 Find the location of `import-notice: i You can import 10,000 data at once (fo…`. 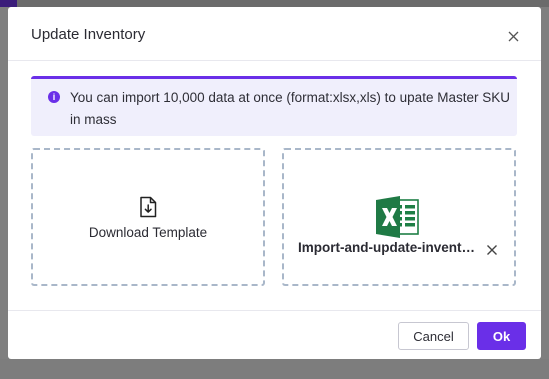

import-notice: i You can import 10,000 data at once (fo… is located at coordinates (274, 106).